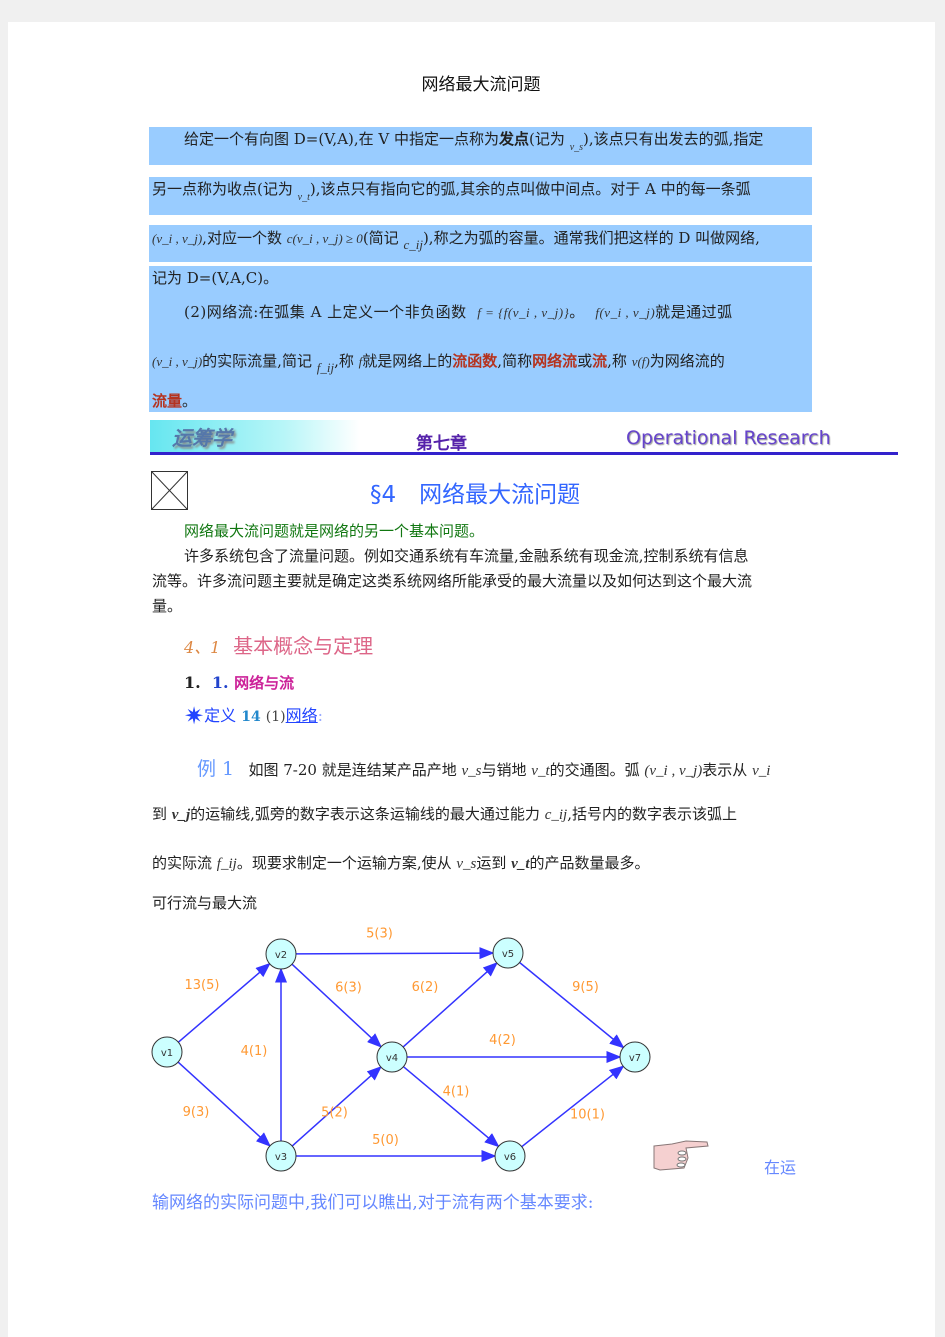  Describe the element at coordinates (425, 987) in the screenshot. I see `edge-label: 6(2)` at that location.